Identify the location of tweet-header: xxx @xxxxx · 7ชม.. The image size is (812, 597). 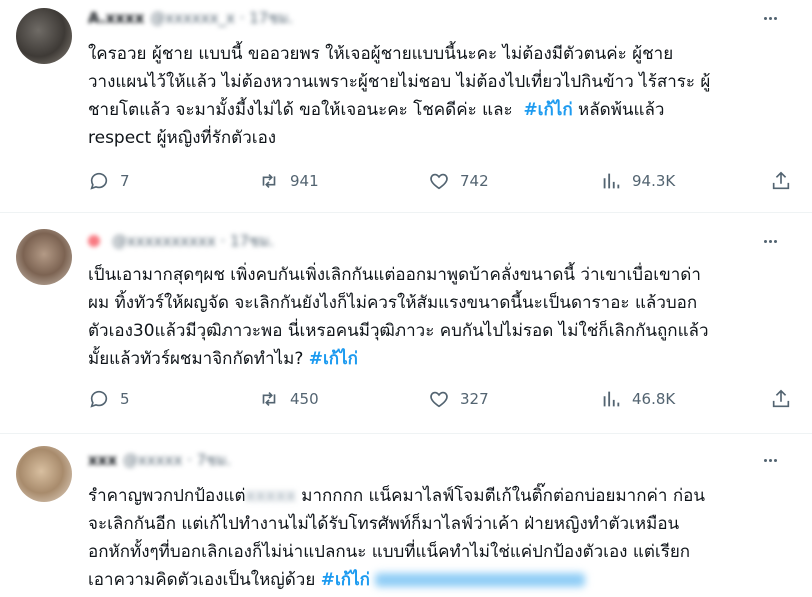
(159, 460).